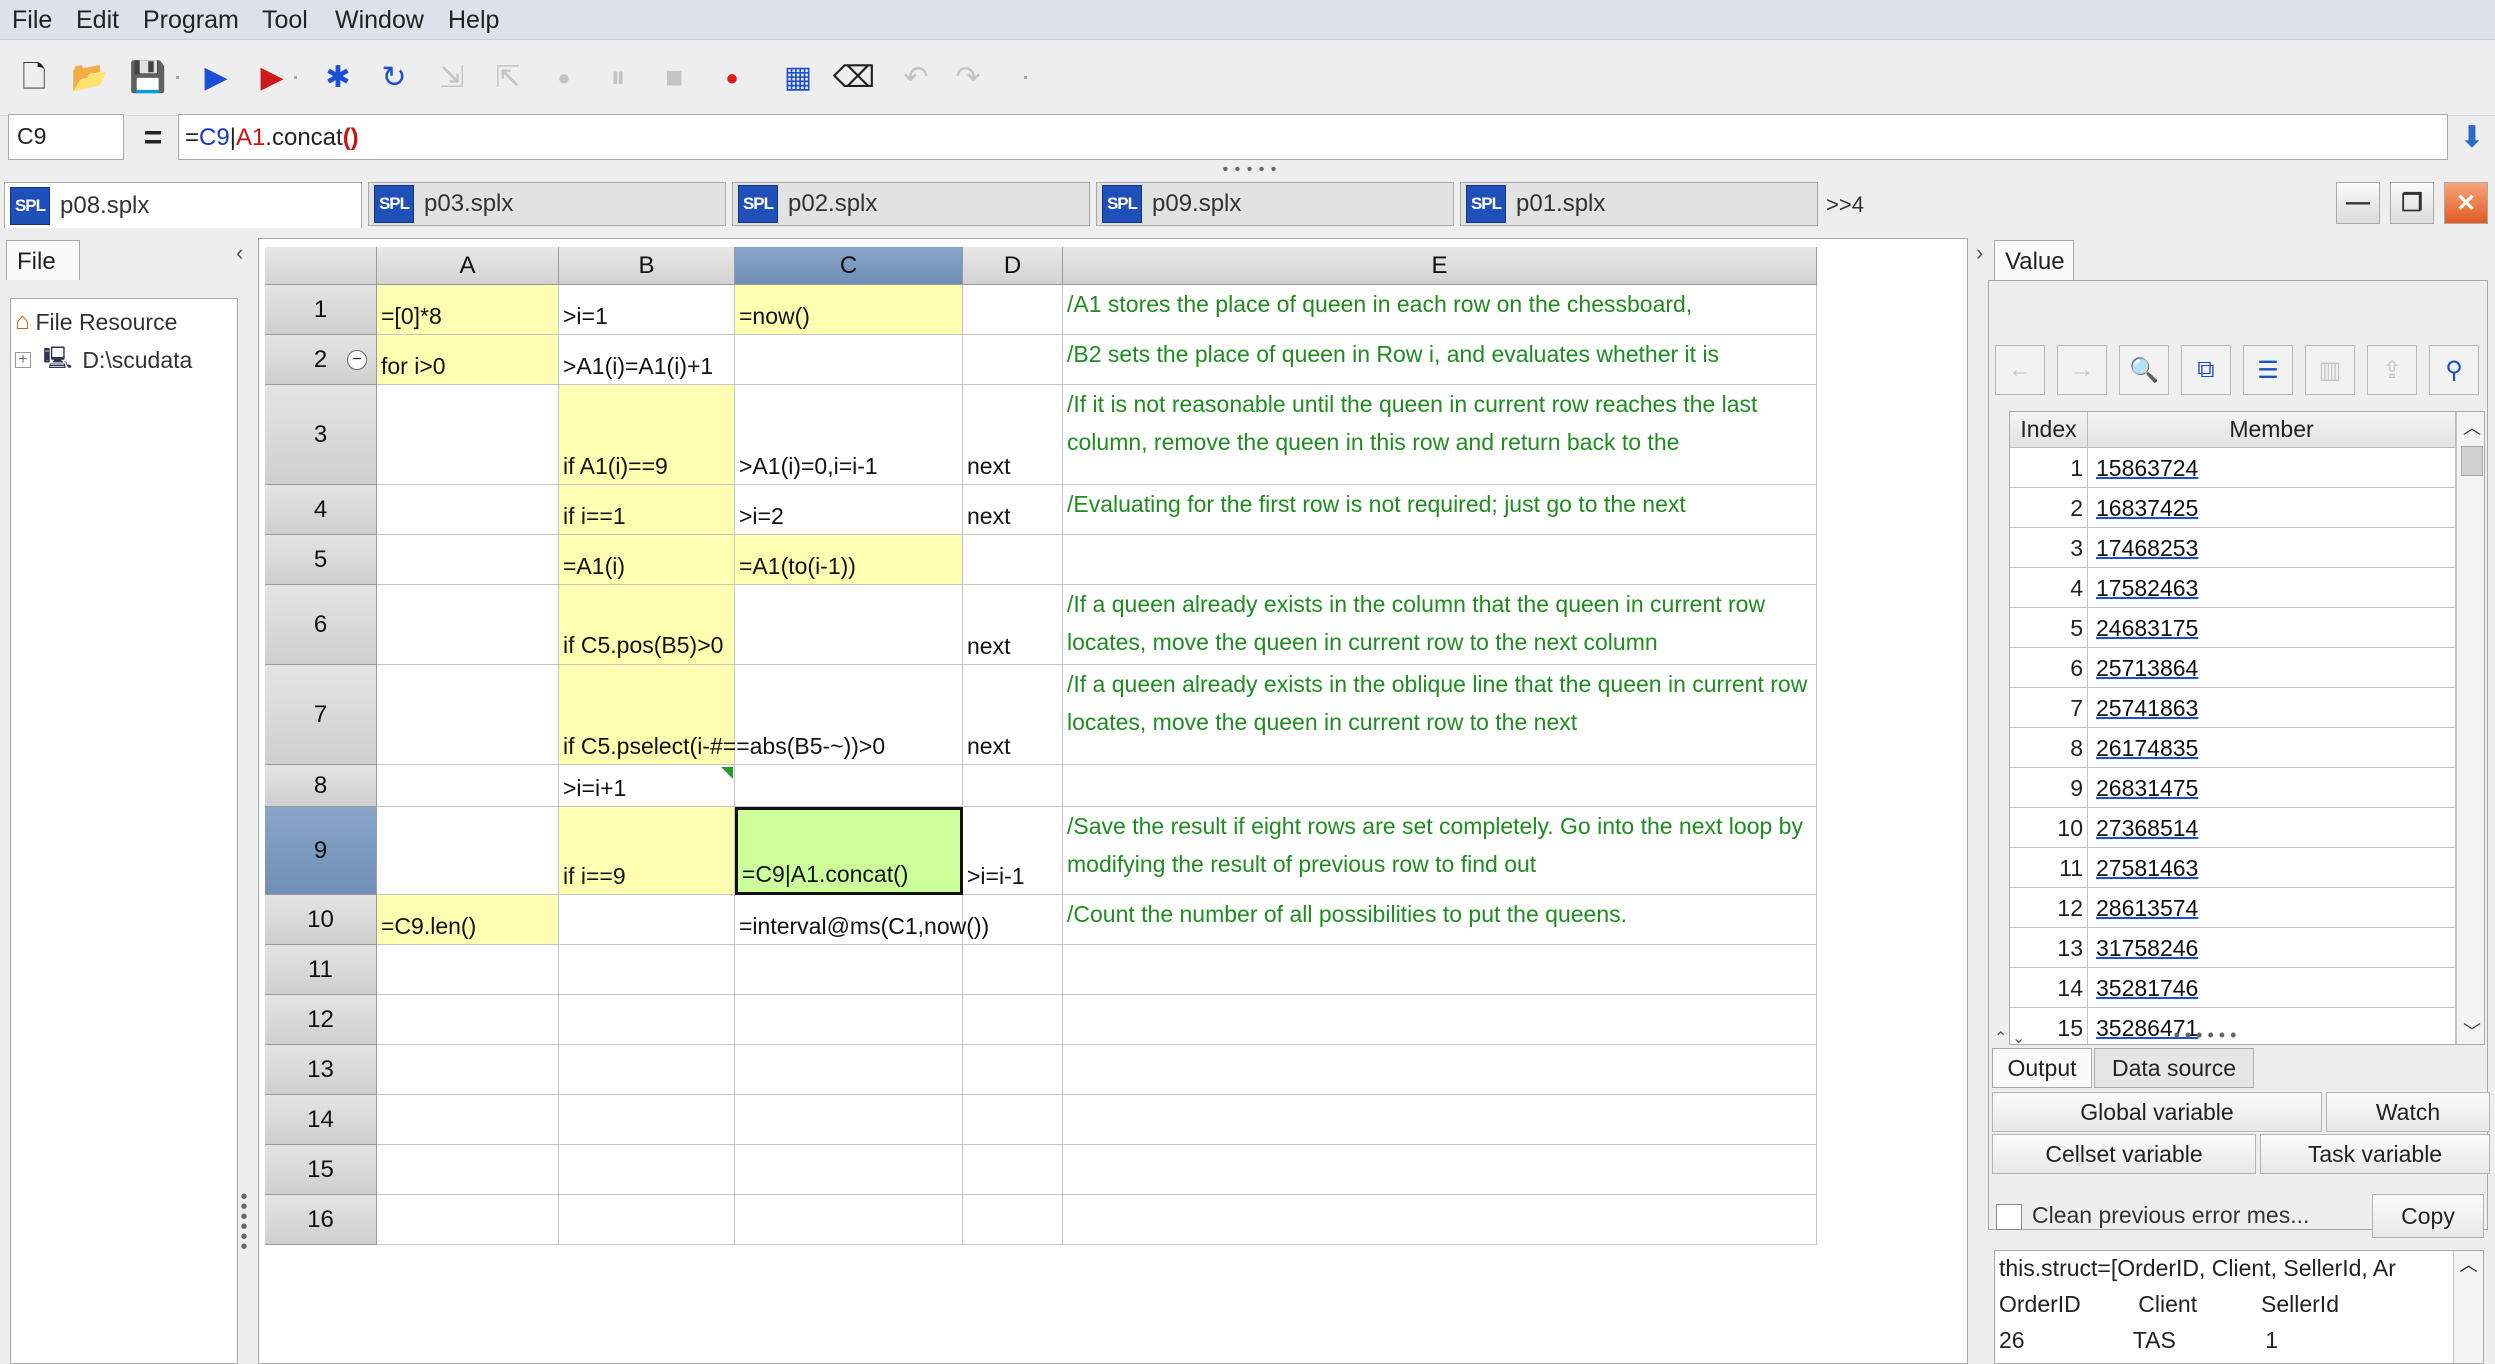 Image resolution: width=2495 pixels, height=1364 pixels. I want to click on row-header-10: 10, so click(321, 920).